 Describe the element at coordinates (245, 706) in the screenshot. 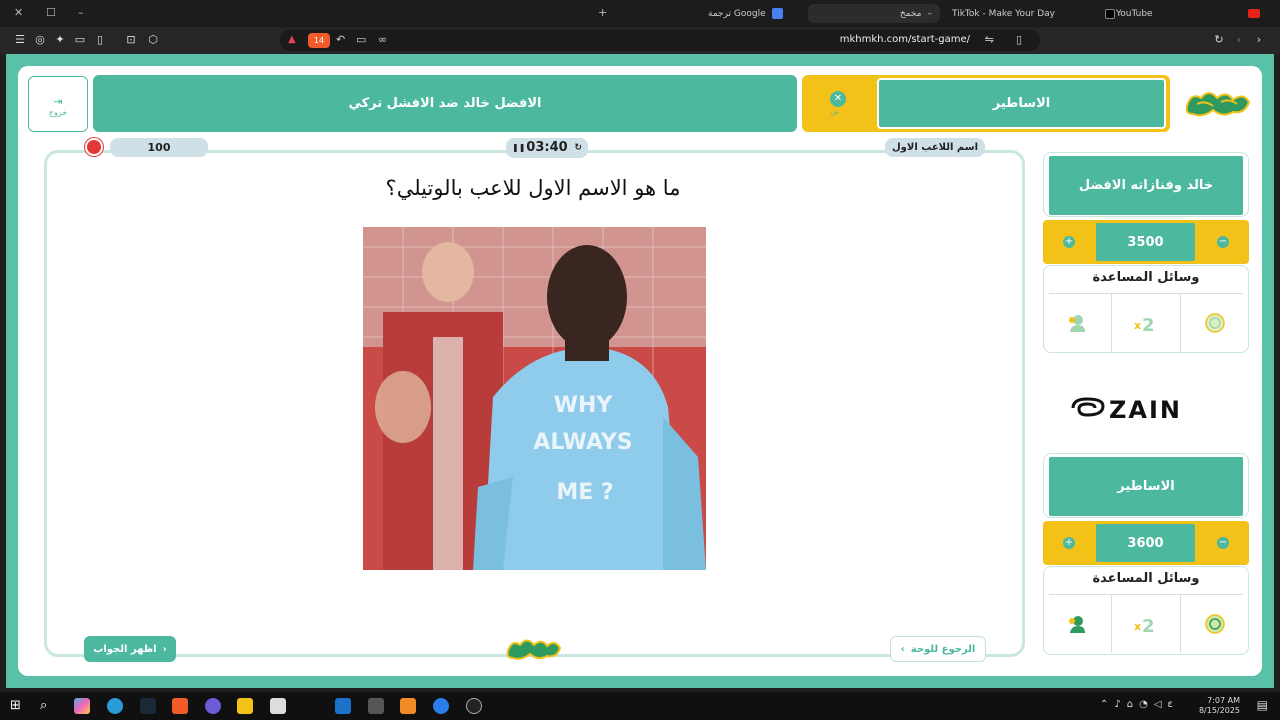

I see `file-explorer-icon` at that location.